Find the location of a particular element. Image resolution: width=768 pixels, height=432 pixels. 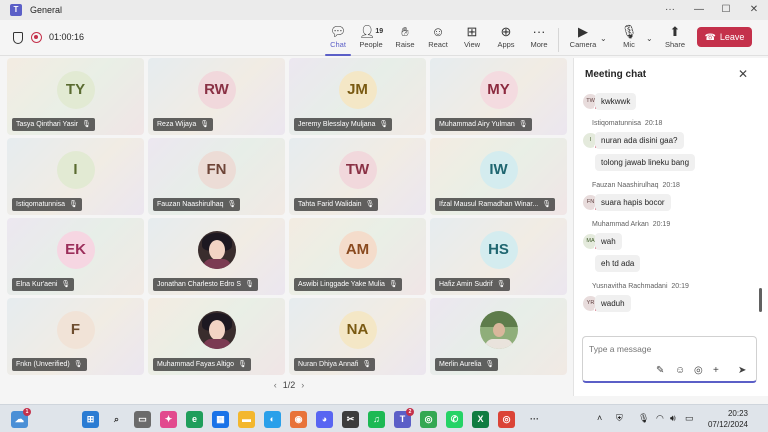

shield-icon is located at coordinates (18, 38).